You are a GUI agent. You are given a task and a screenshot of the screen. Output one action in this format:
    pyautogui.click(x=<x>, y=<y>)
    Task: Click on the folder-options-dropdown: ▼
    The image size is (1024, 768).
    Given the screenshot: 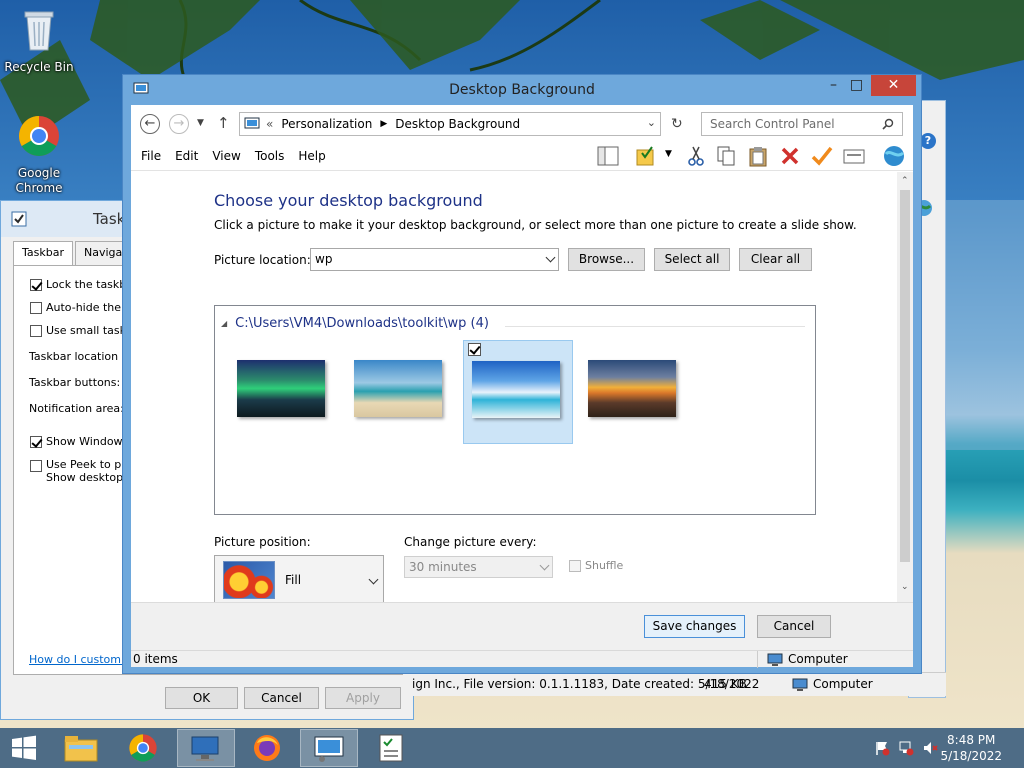 What is the action you would take?
    pyautogui.click(x=668, y=154)
    